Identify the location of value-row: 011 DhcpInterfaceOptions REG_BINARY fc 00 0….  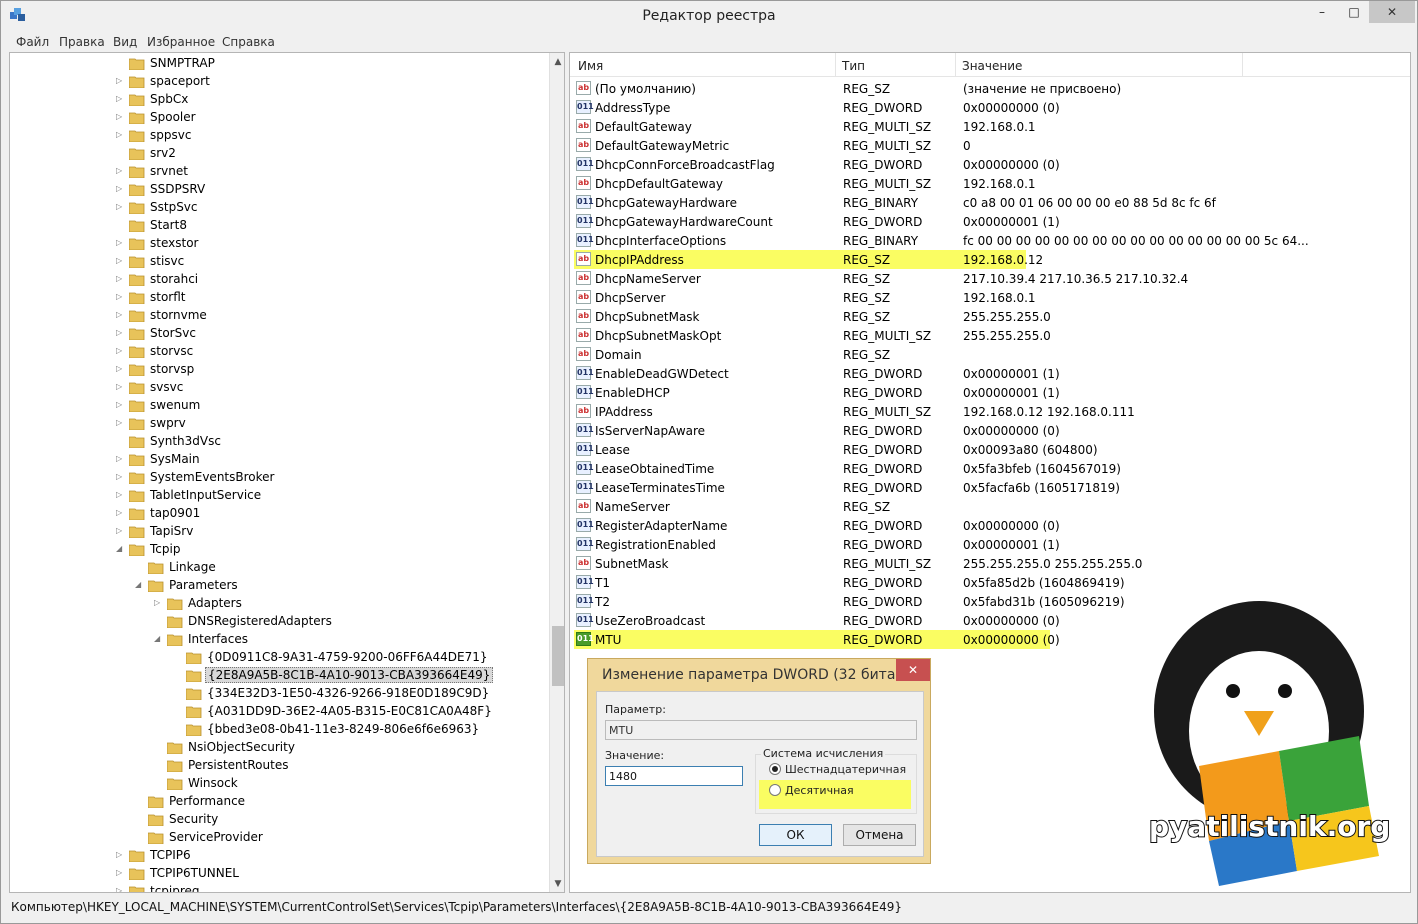
(992, 240).